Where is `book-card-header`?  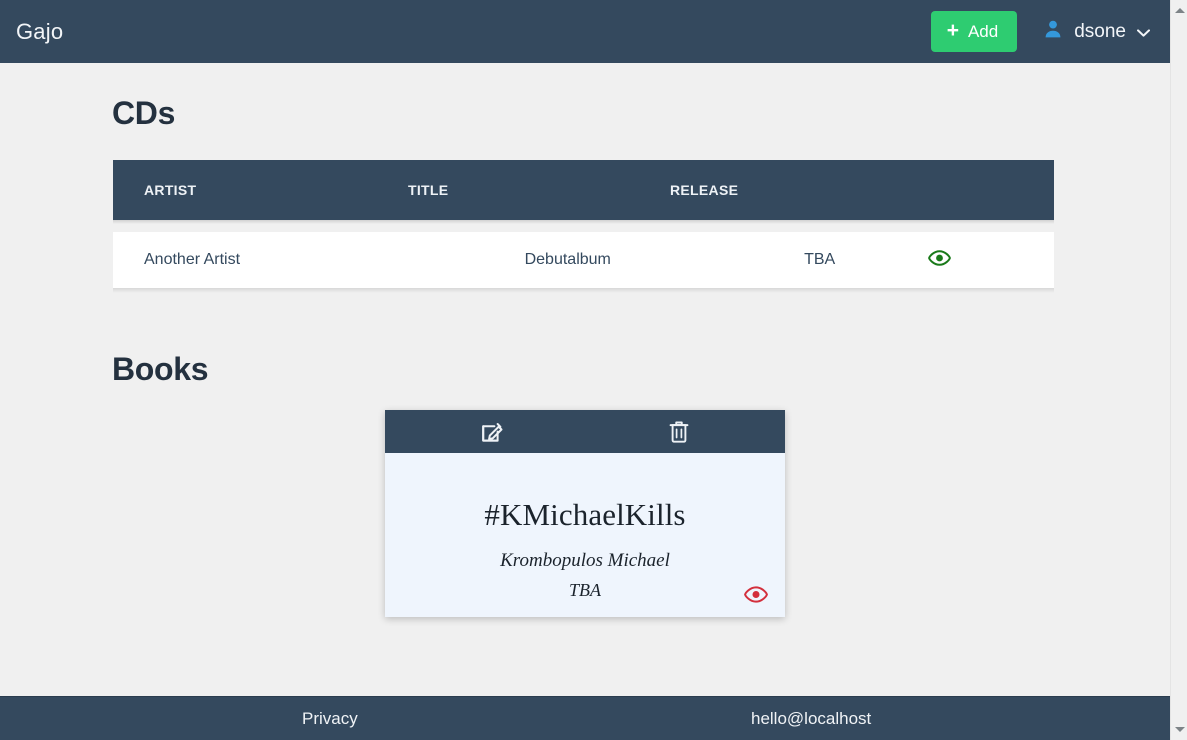
book-card-header is located at coordinates (585, 442).